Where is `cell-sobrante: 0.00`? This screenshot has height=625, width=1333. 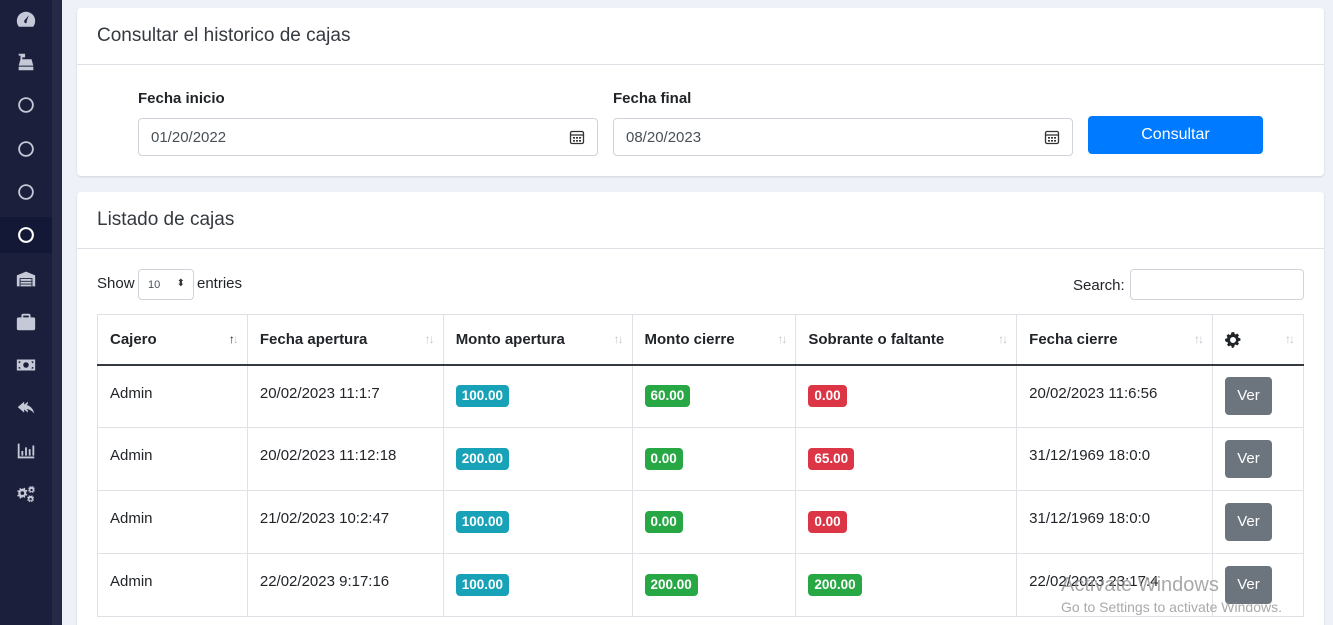 cell-sobrante: 0.00 is located at coordinates (906, 396).